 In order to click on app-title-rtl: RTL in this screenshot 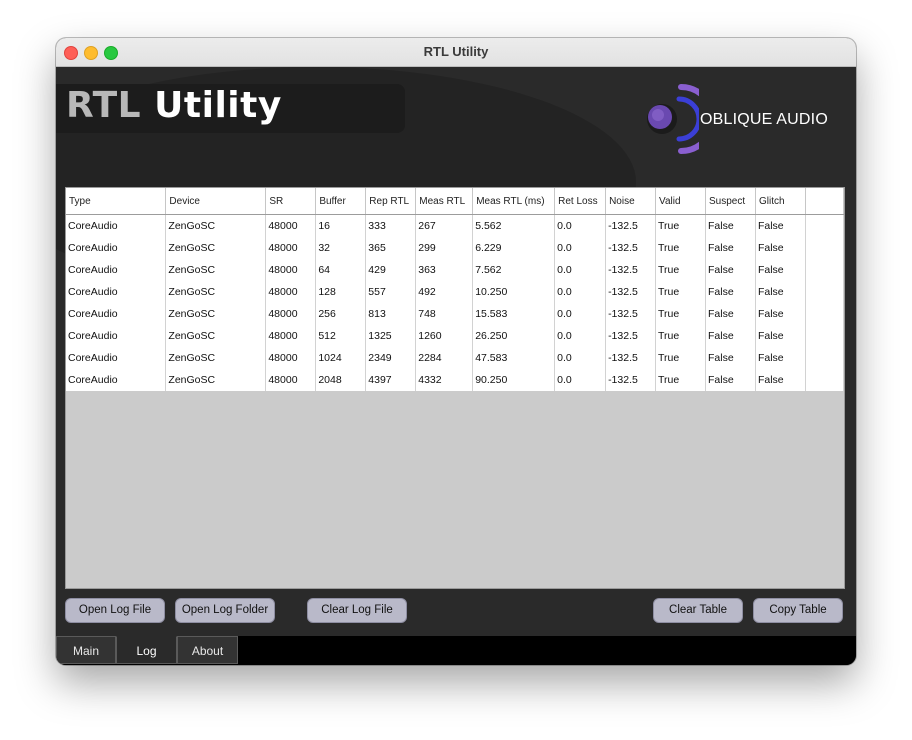, I will do `click(104, 105)`.